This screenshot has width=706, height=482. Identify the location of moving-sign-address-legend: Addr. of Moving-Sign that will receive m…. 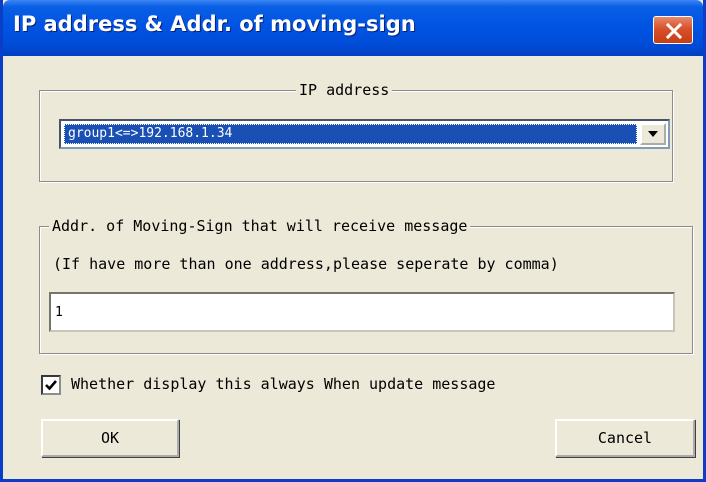
(260, 226).